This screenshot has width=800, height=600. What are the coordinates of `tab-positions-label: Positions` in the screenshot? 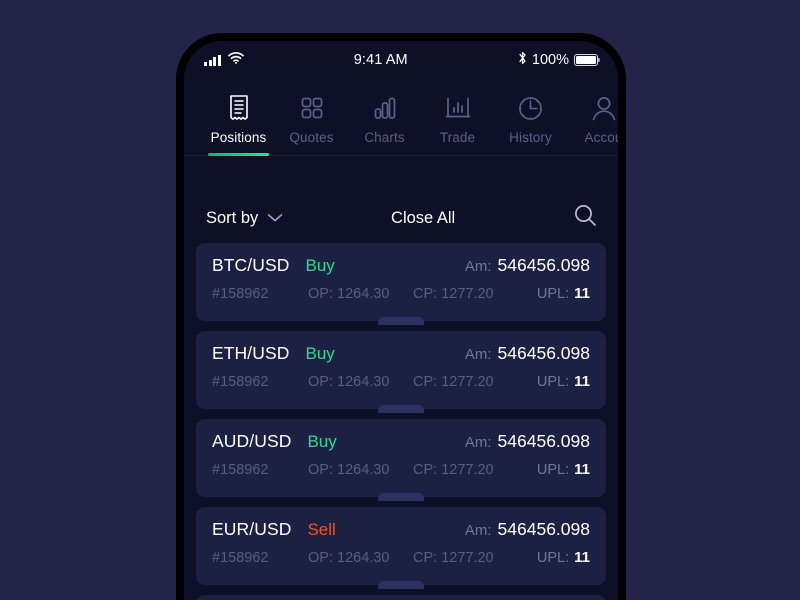 It's located at (238, 137).